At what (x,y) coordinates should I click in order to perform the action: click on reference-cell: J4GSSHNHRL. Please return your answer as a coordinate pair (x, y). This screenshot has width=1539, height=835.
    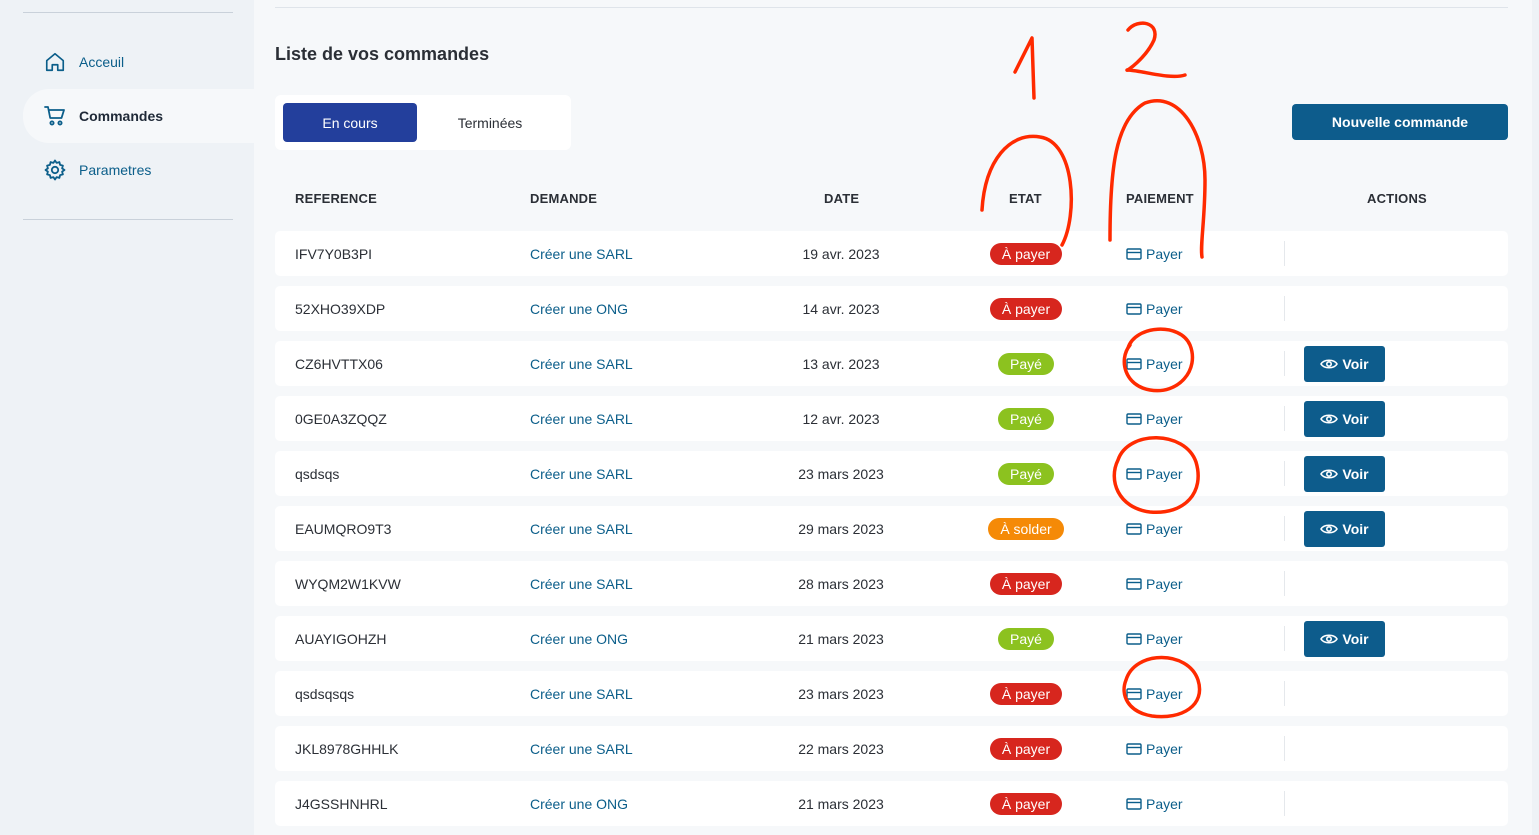
    Looking at the image, I should click on (341, 803).